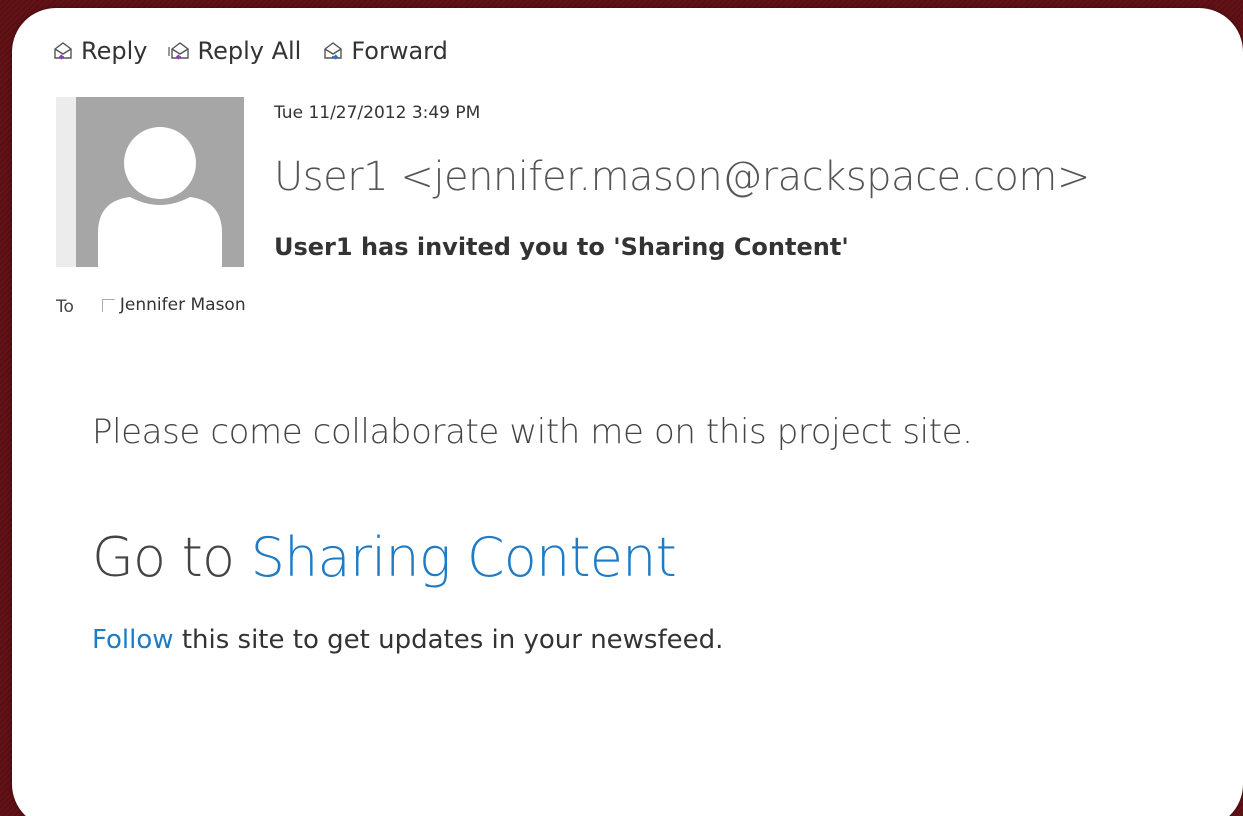 This screenshot has width=1243, height=816. I want to click on sender-avatar, so click(150, 182).